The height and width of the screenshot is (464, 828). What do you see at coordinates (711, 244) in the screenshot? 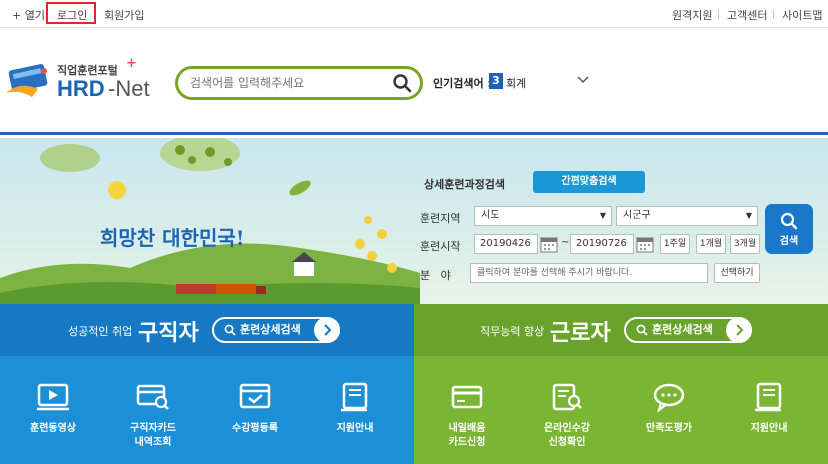
I see `period-1month-button: 1개월` at bounding box center [711, 244].